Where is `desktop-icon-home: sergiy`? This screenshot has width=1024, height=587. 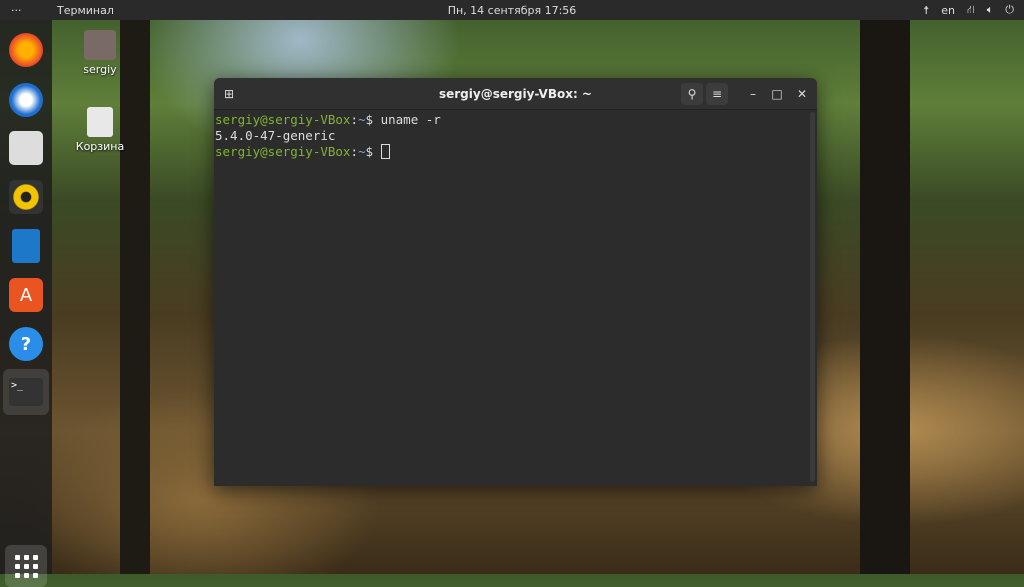
desktop-icon-home: sergiy is located at coordinates (100, 53).